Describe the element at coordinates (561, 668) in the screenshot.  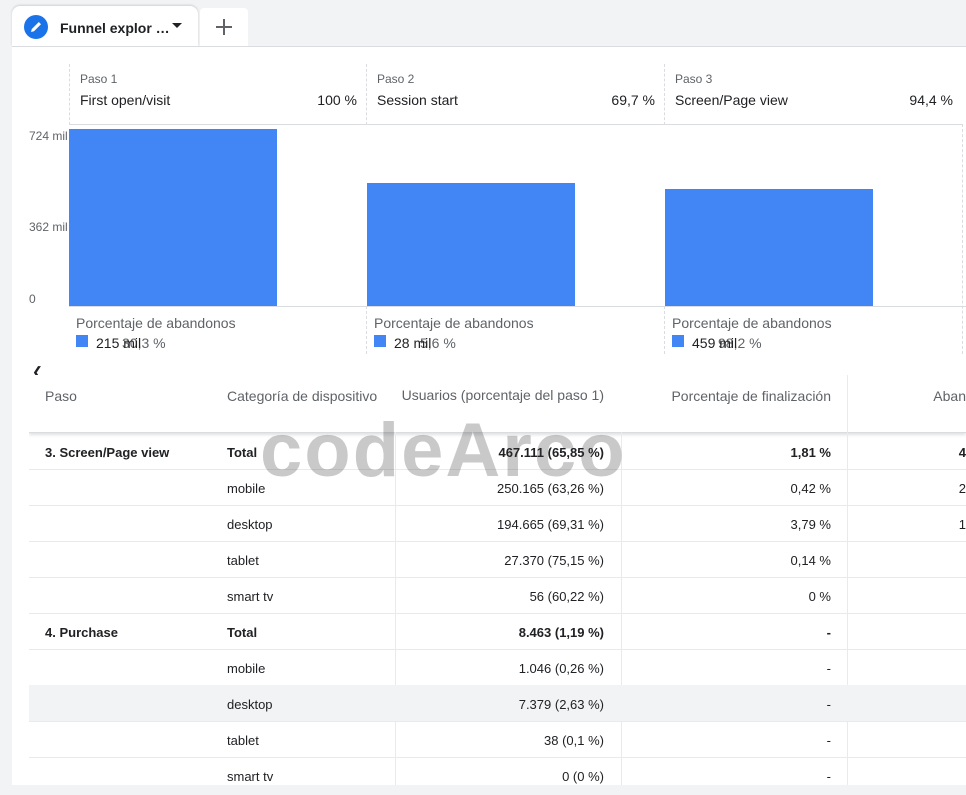
I see `cell-users: 1.046 (0,26 %)` at that location.